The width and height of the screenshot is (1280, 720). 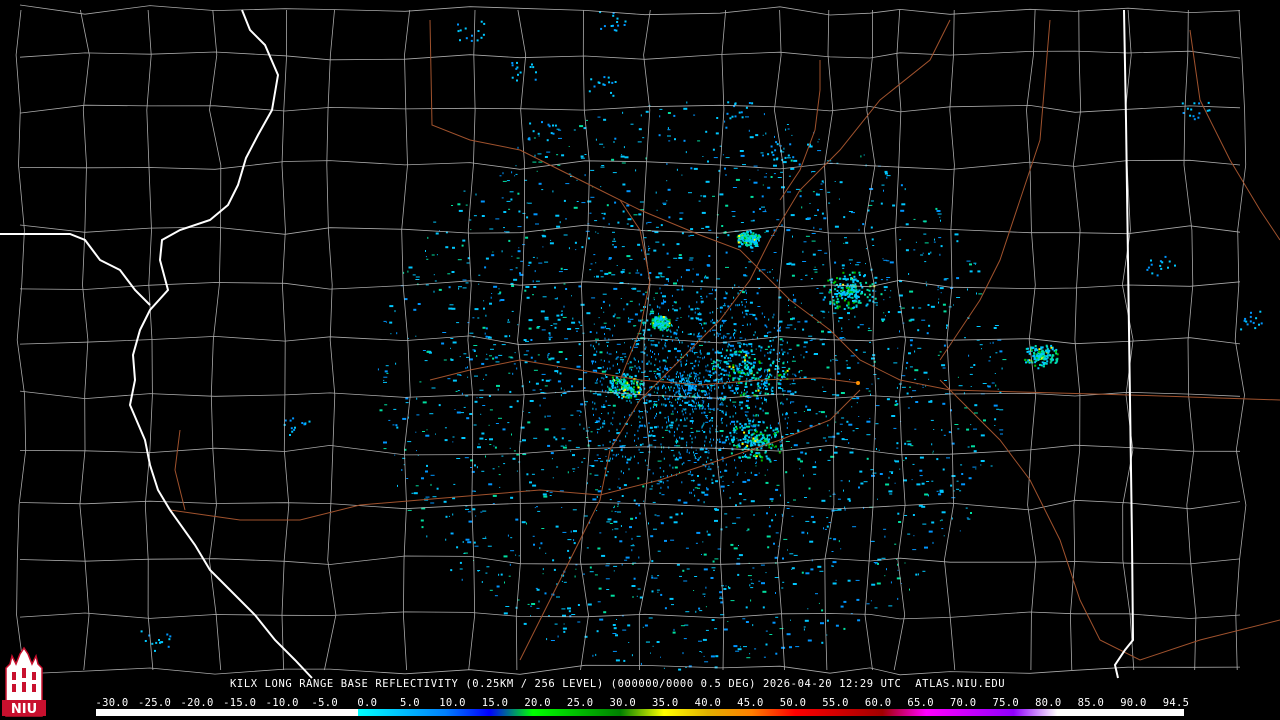 What do you see at coordinates (858, 383) in the screenshot?
I see `radar-center-marker` at bounding box center [858, 383].